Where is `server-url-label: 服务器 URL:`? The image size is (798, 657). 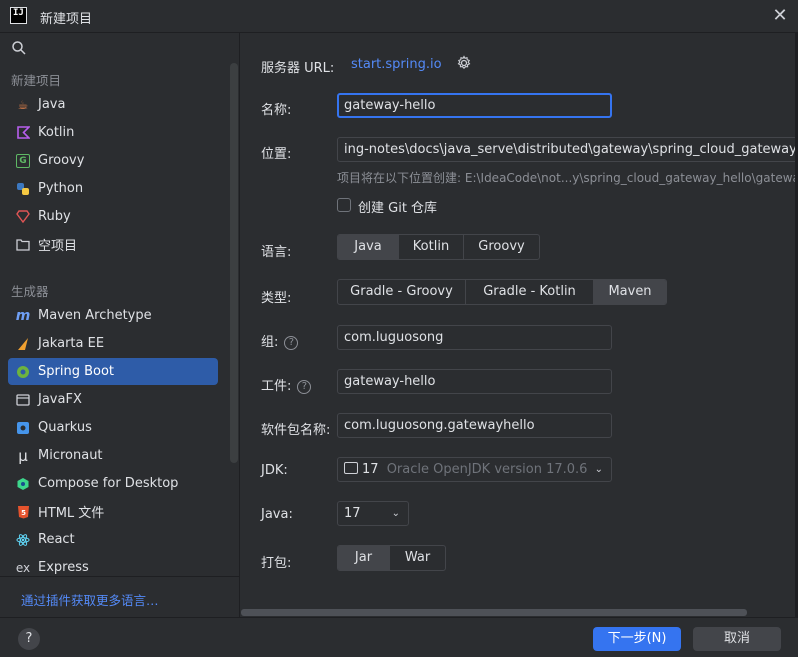
server-url-label: 服务器 URL: is located at coordinates (298, 68).